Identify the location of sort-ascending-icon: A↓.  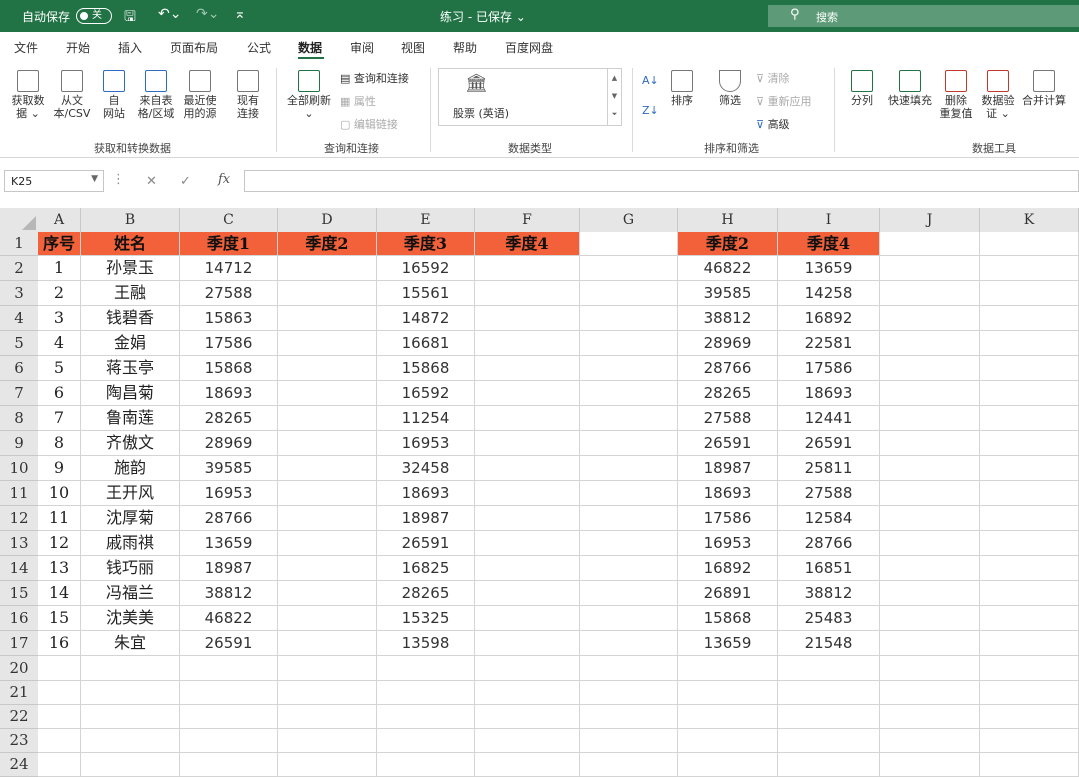
(650, 80).